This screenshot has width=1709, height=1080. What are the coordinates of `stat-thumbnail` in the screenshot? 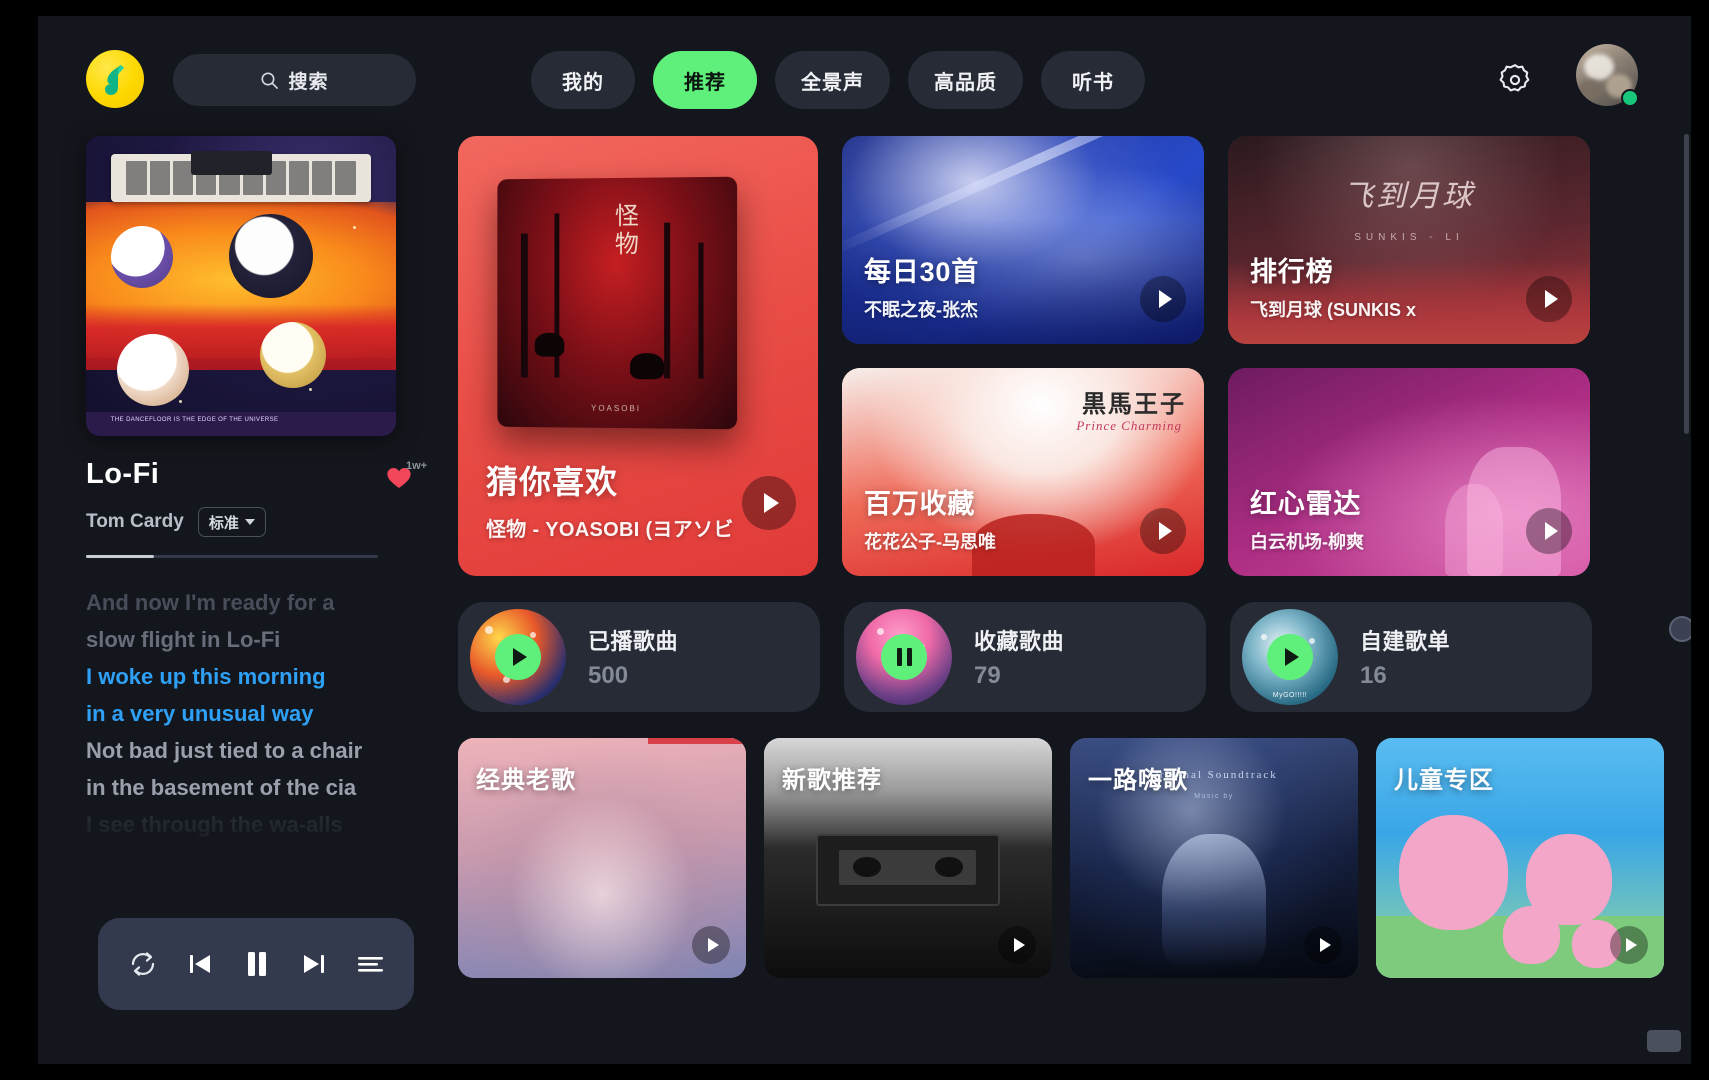 It's located at (904, 657).